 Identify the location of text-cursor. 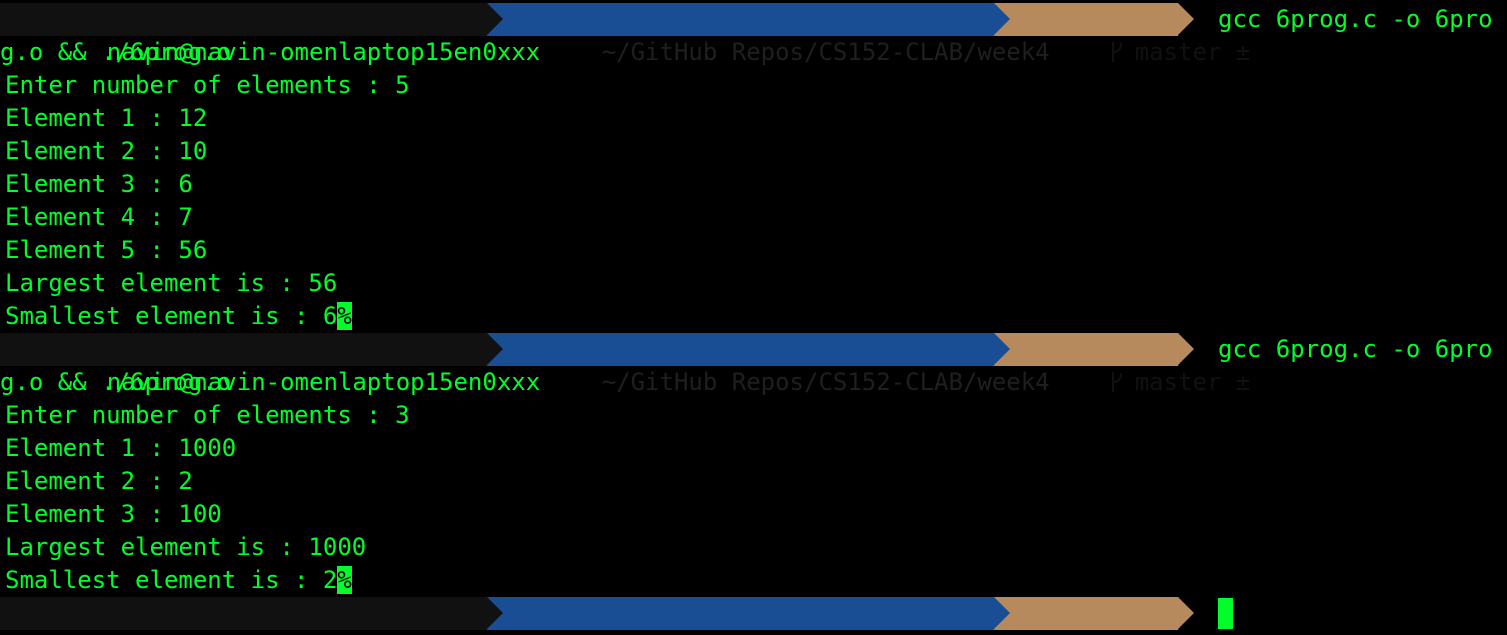
(1225, 613).